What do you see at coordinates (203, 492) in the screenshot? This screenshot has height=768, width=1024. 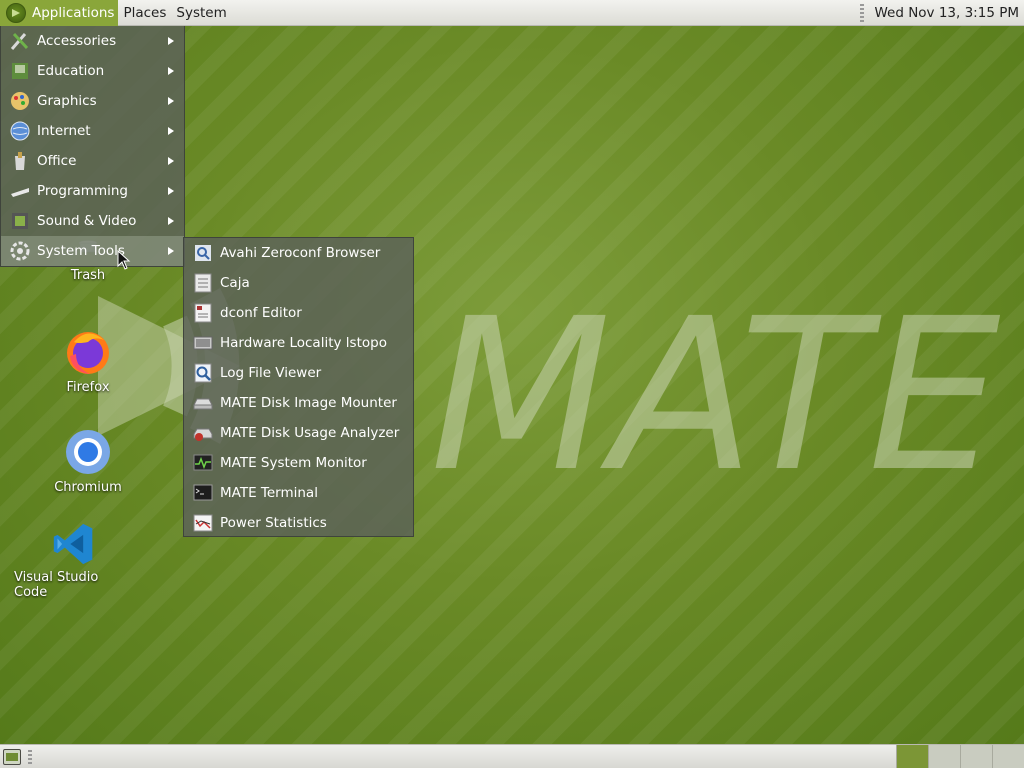 I see `terminal-icon` at bounding box center [203, 492].